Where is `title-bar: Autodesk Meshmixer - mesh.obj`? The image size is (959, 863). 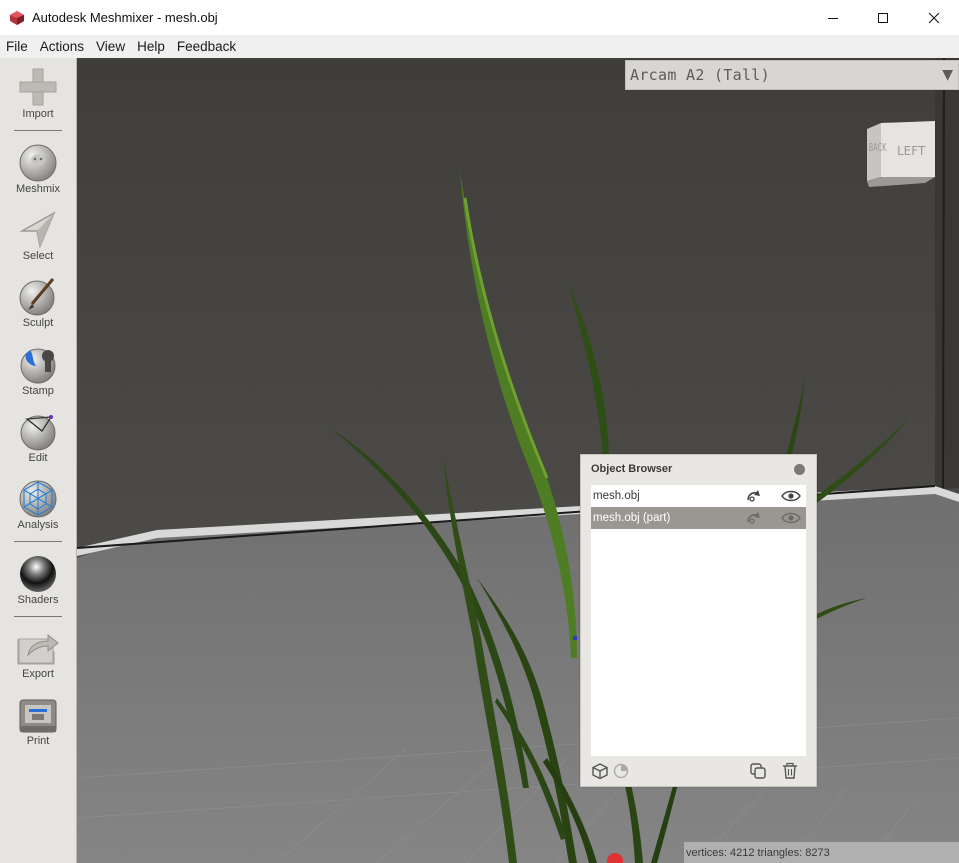 title-bar: Autodesk Meshmixer - mesh.obj is located at coordinates (479, 17).